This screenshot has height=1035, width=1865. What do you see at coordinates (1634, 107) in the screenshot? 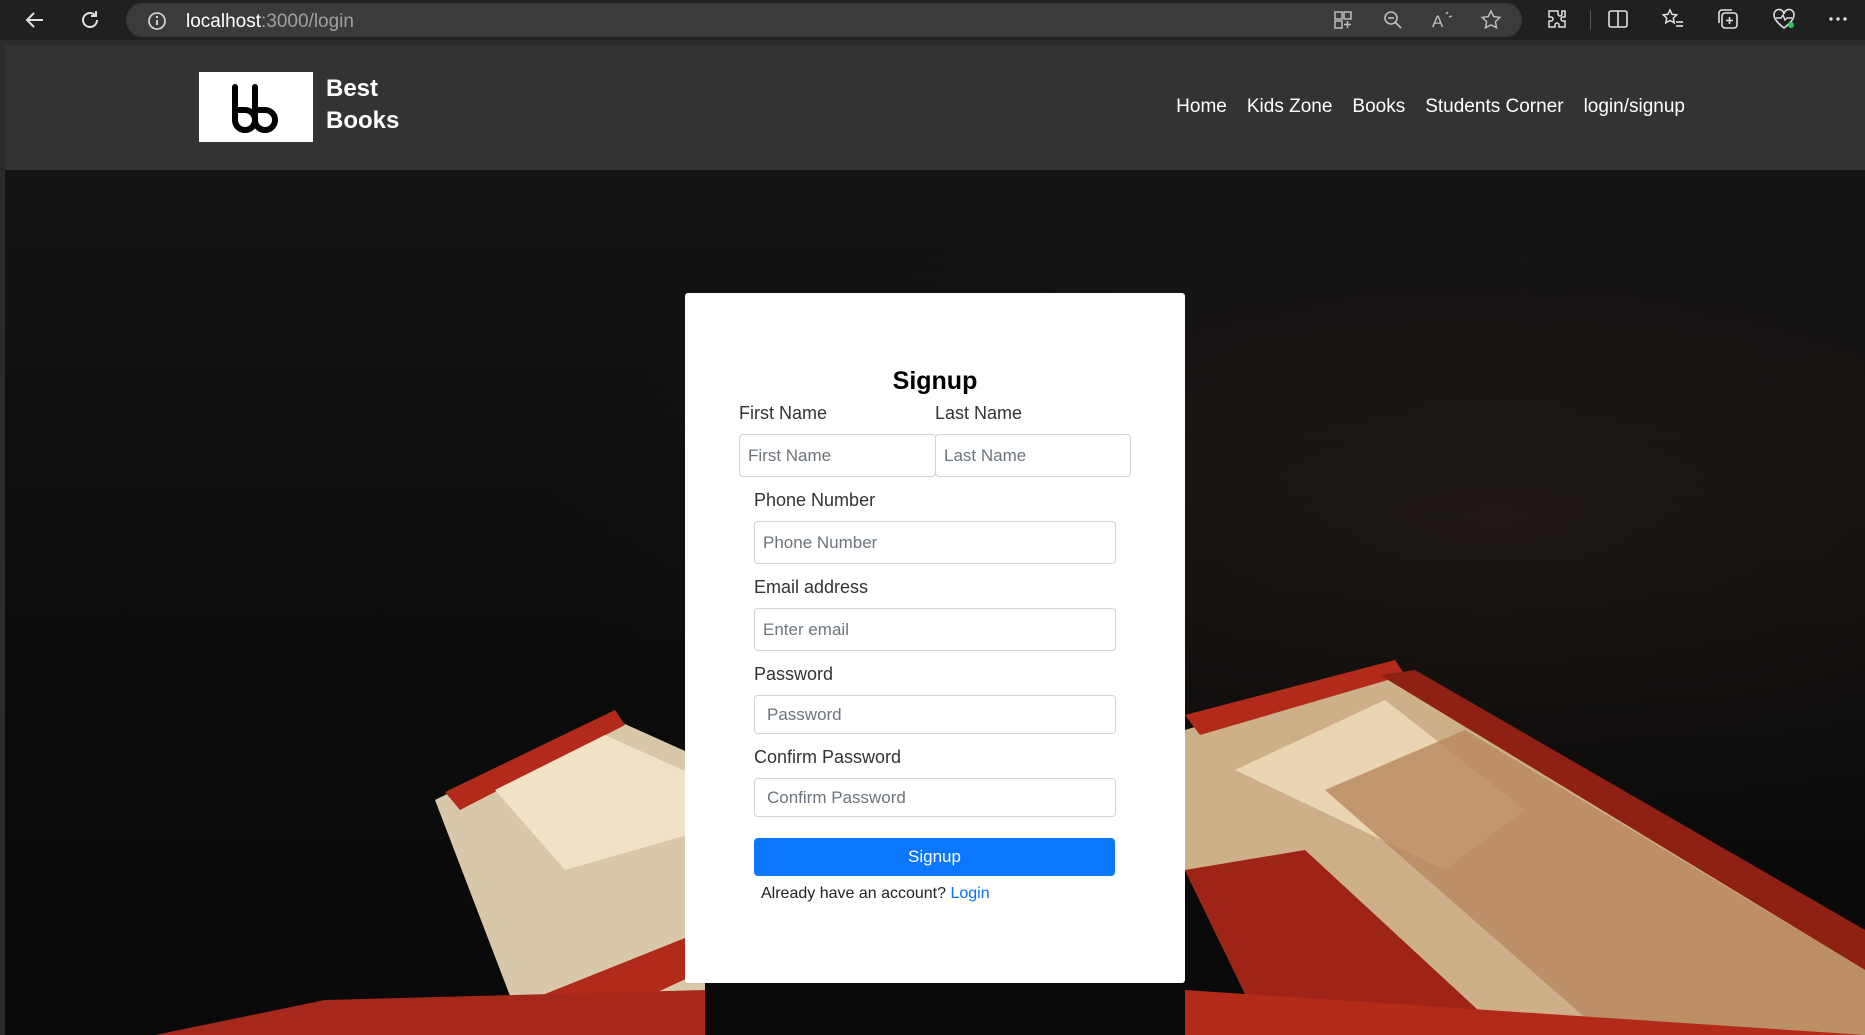
I see `nav-login-signup: login/signup` at bounding box center [1634, 107].